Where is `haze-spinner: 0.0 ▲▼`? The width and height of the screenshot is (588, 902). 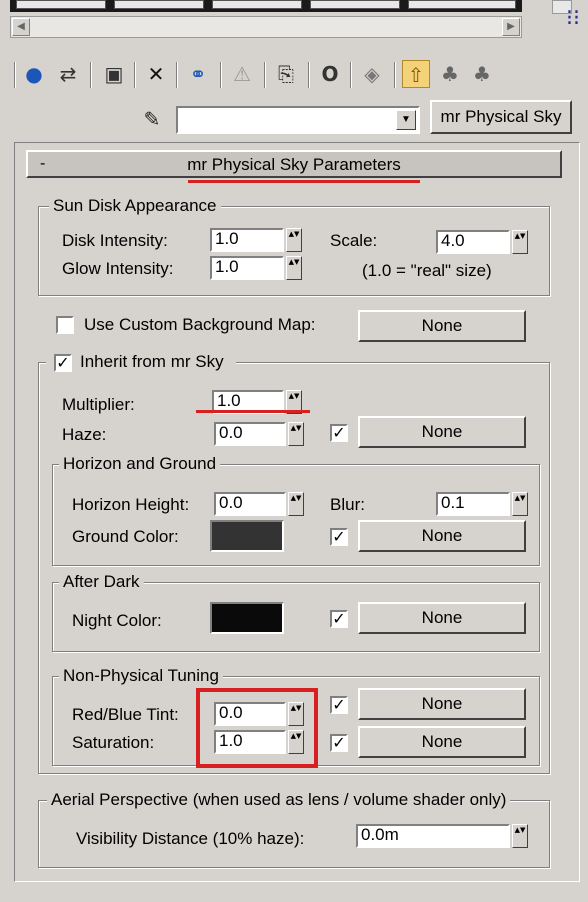
haze-spinner: 0.0 ▲▼ is located at coordinates (259, 434).